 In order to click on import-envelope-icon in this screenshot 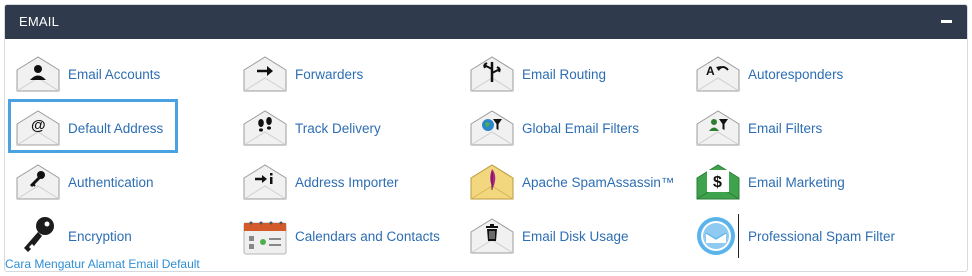, I will do `click(265, 182)`.